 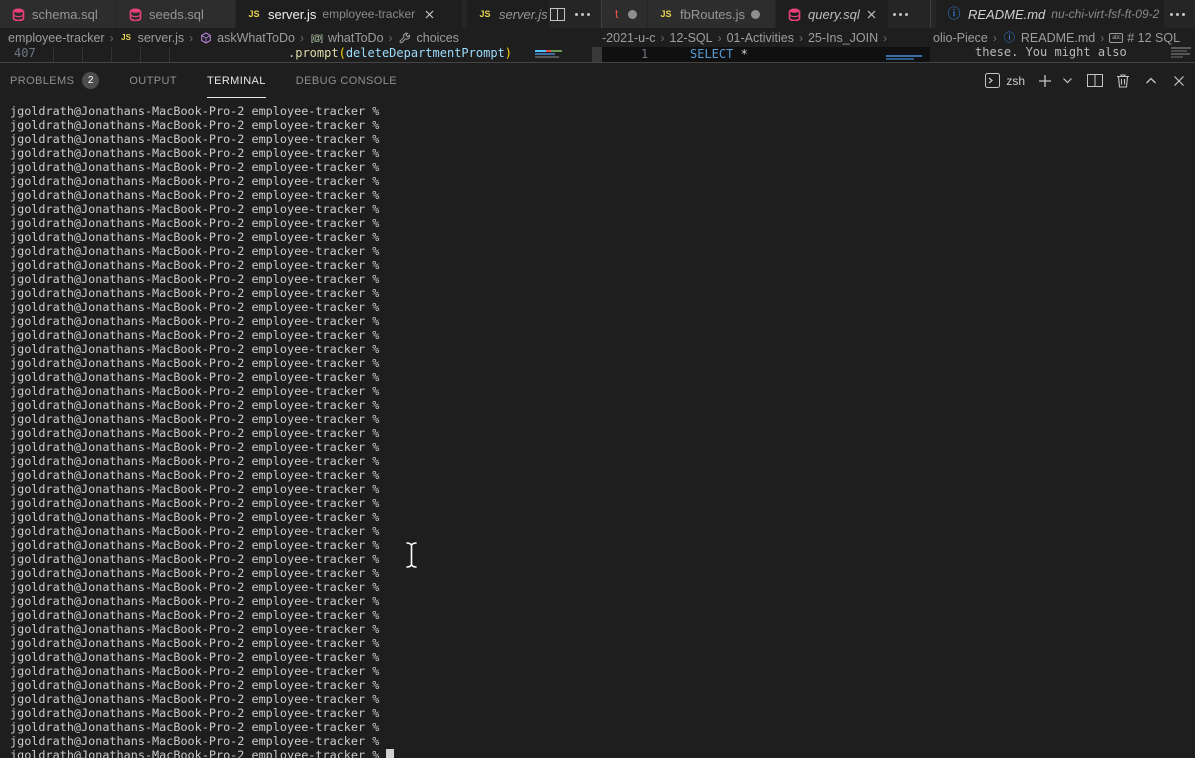 I want to click on breadcrumb-group4: olio-Piece README.md # 12 SQL, so click(x=1064, y=37).